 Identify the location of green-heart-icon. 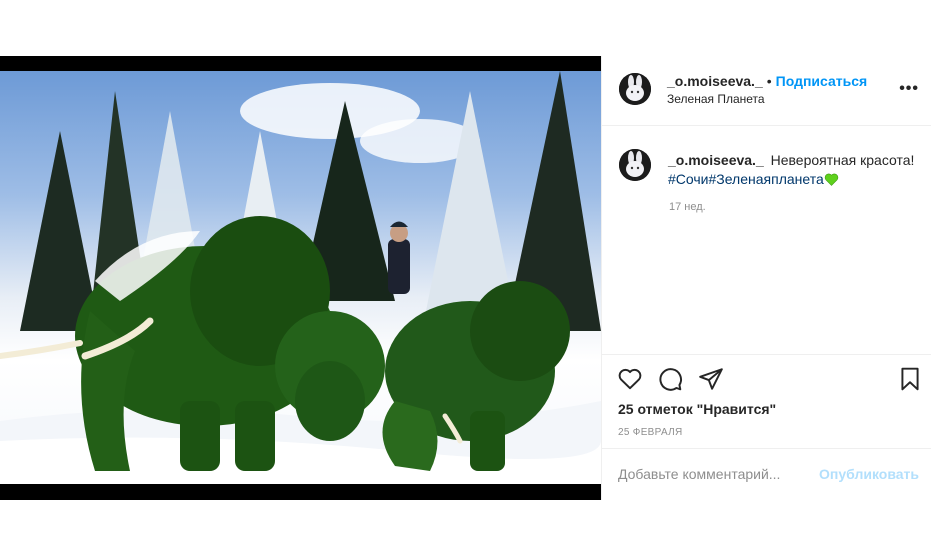
(831, 179).